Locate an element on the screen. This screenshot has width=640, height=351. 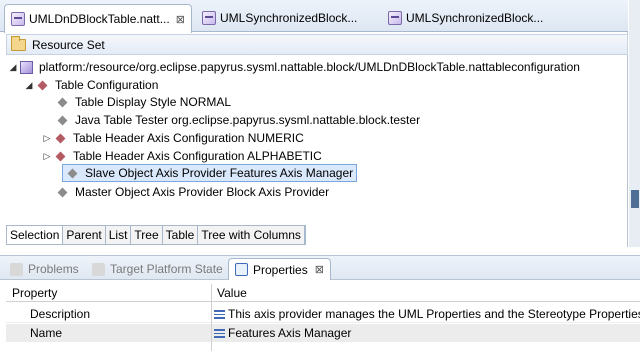
tree-item: Table Display Style NORMAL is located at coordinates (143, 102).